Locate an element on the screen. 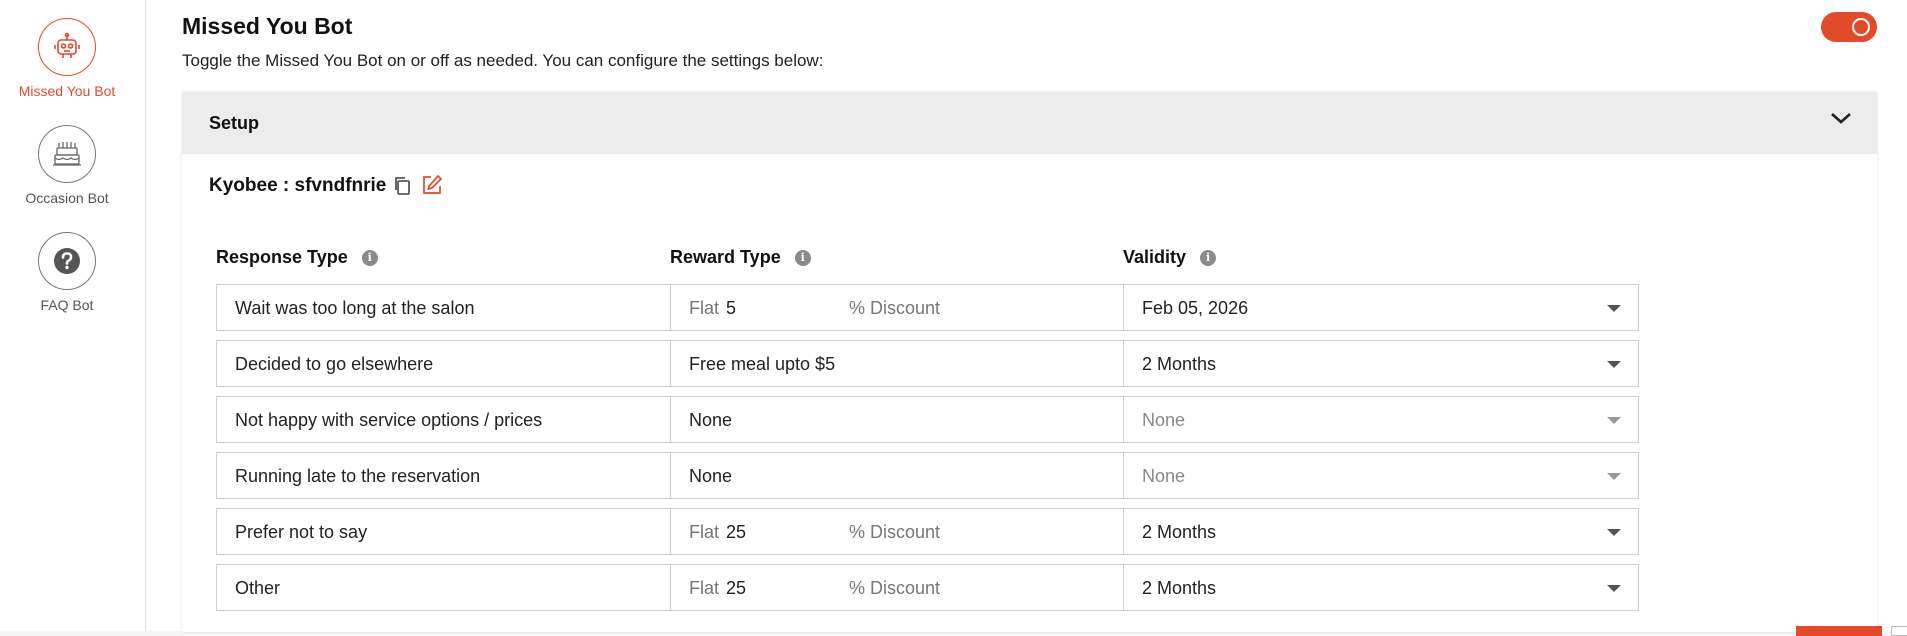 This screenshot has height=636, width=1907. response-type-select: Running late to the reservation is located at coordinates (474, 475).